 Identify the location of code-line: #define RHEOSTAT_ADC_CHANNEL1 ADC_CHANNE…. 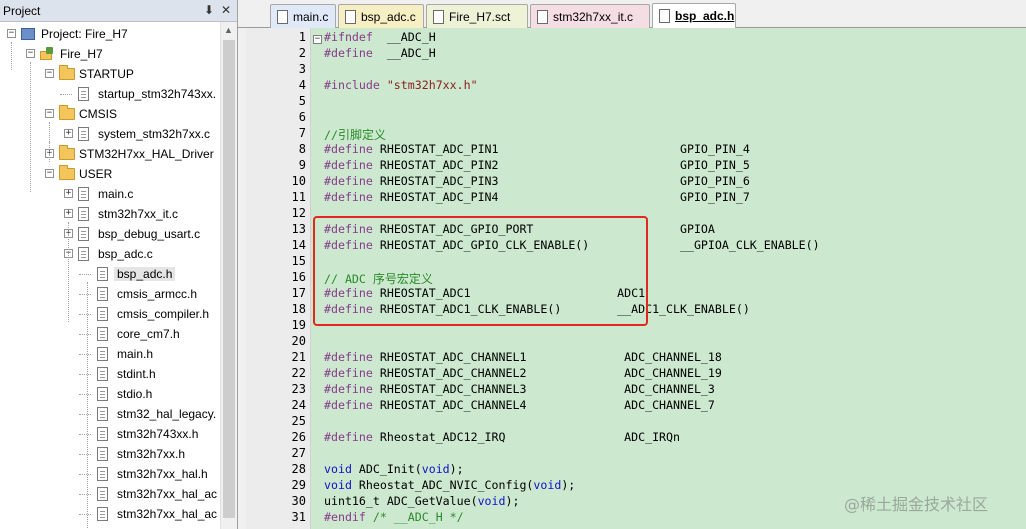
(523, 358).